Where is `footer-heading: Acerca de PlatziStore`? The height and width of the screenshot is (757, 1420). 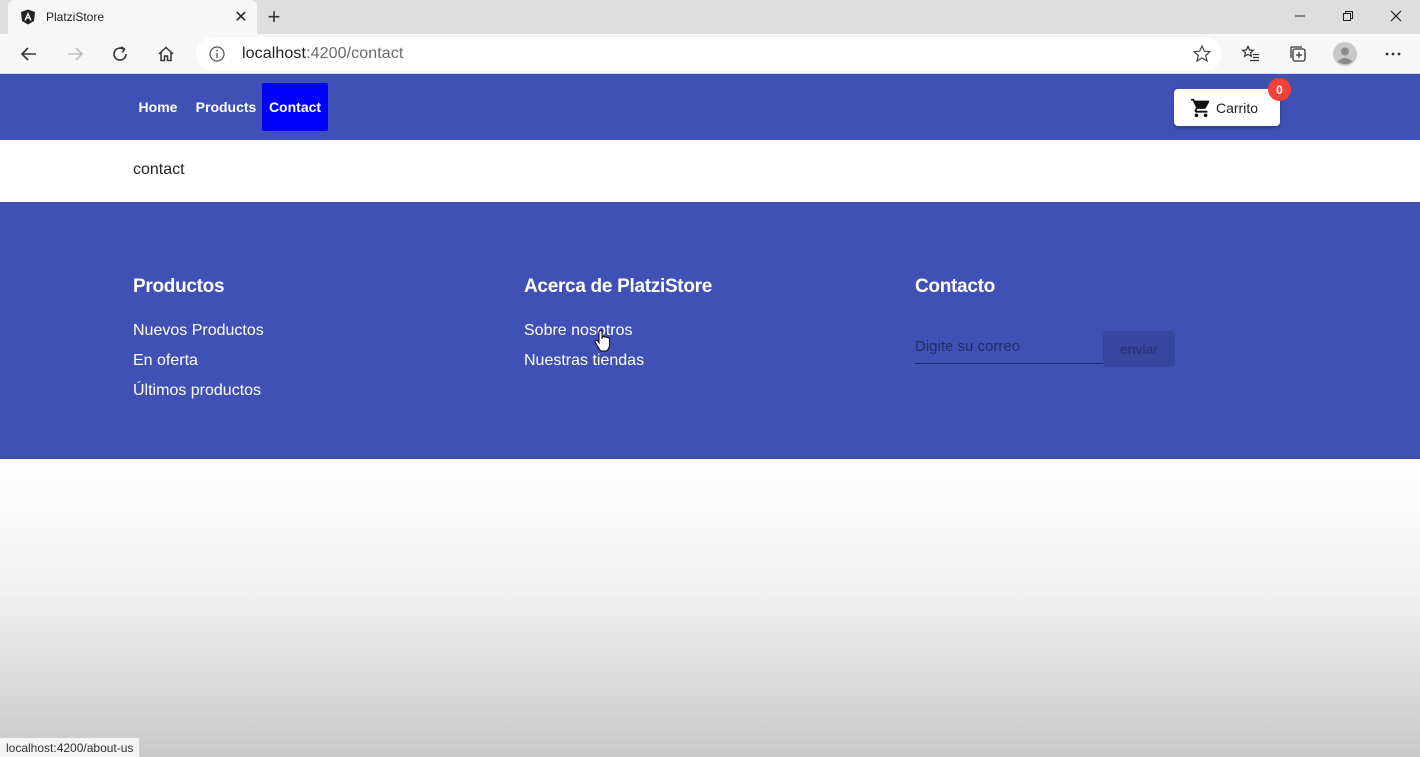
footer-heading: Acerca de PlatziStore is located at coordinates (618, 286).